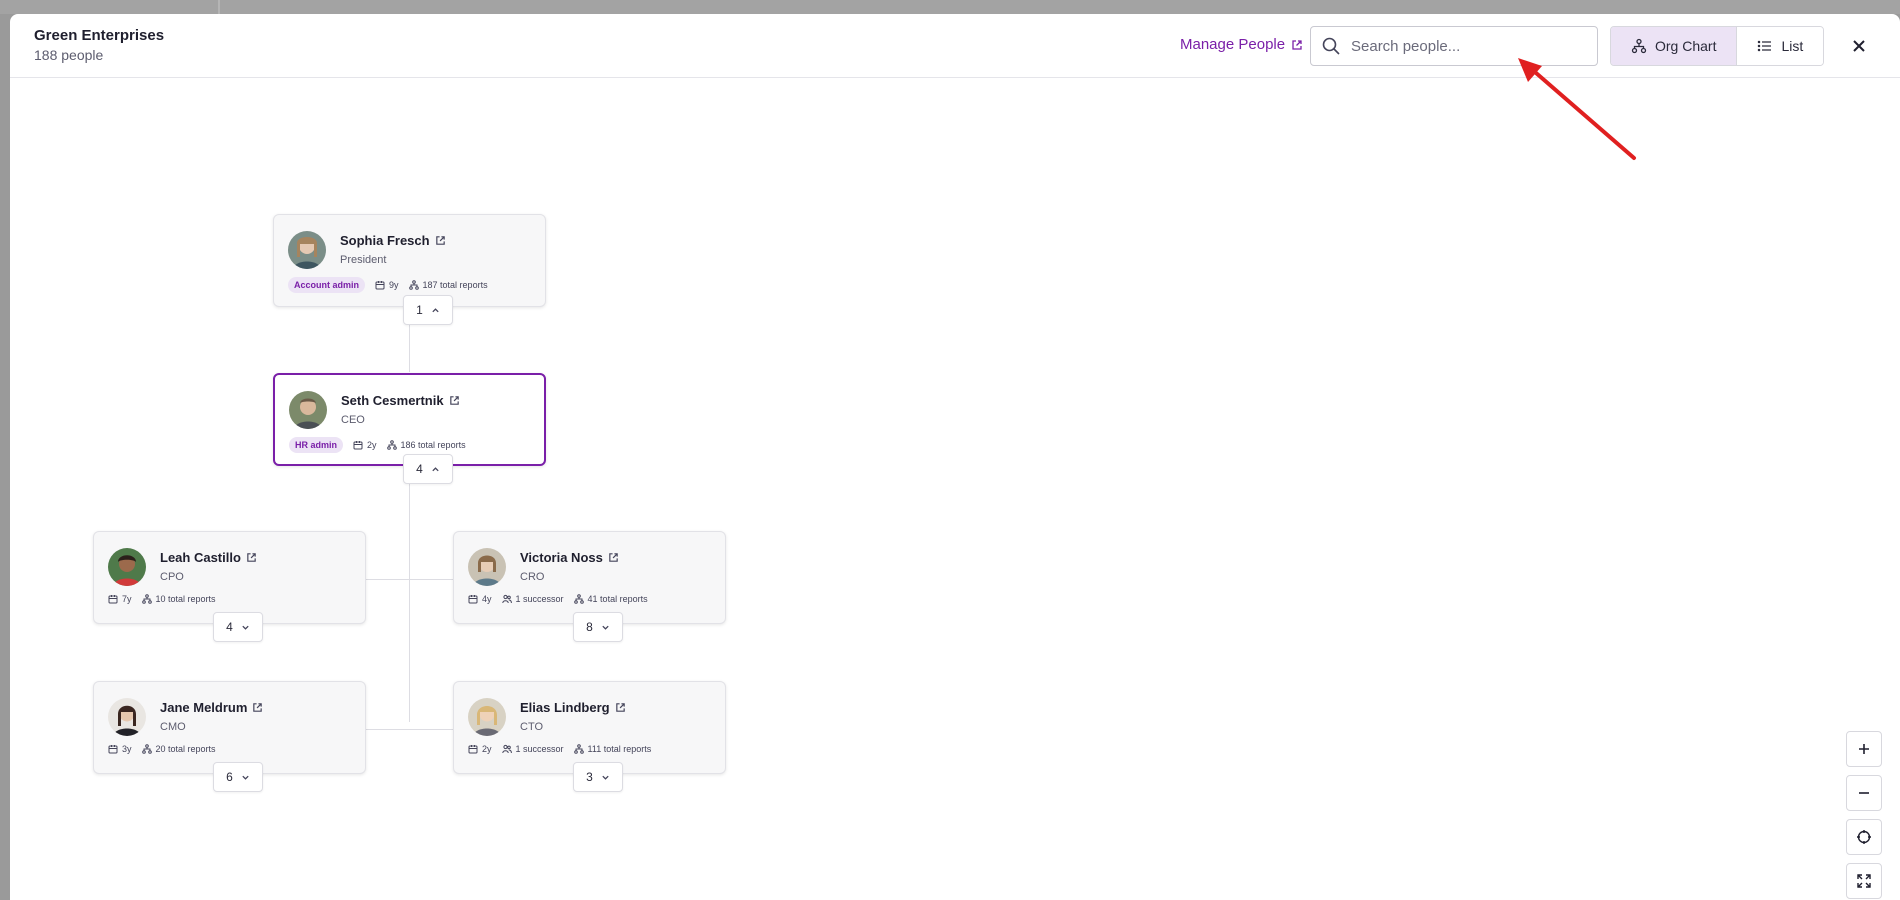 The width and height of the screenshot is (1900, 900). I want to click on total-reports: 10 total reports, so click(178, 599).